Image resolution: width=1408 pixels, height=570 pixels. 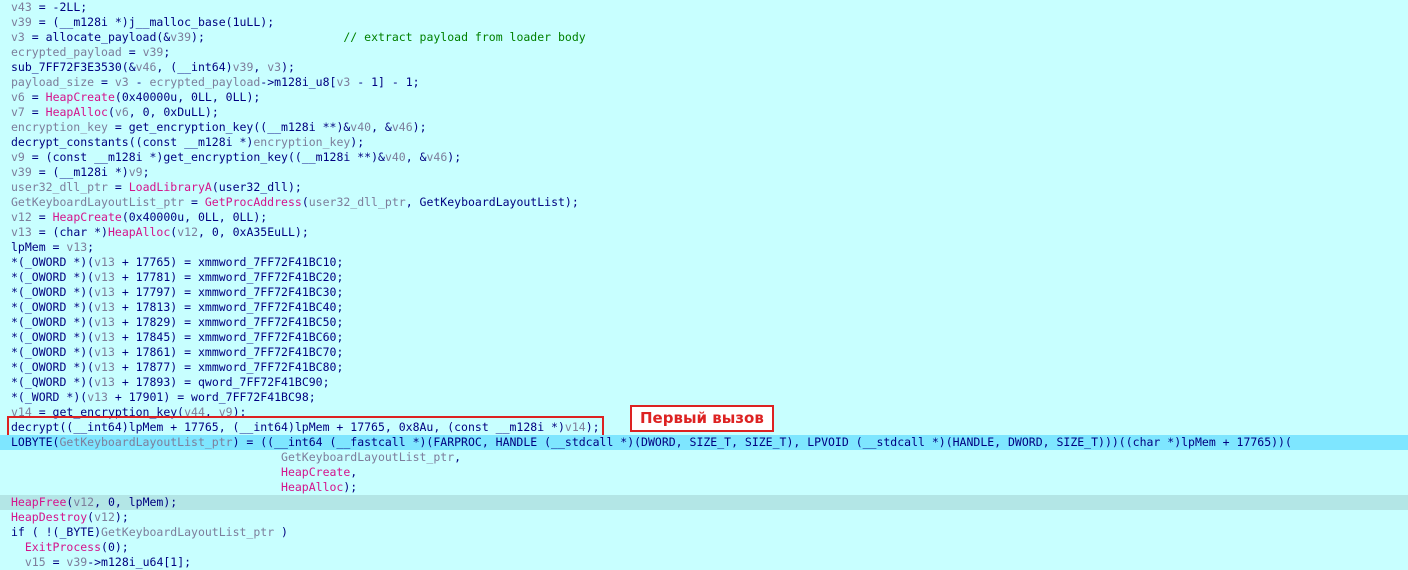 What do you see at coordinates (704, 172) in the screenshot?
I see `code-line: v39 = (__m128i *)v9;` at bounding box center [704, 172].